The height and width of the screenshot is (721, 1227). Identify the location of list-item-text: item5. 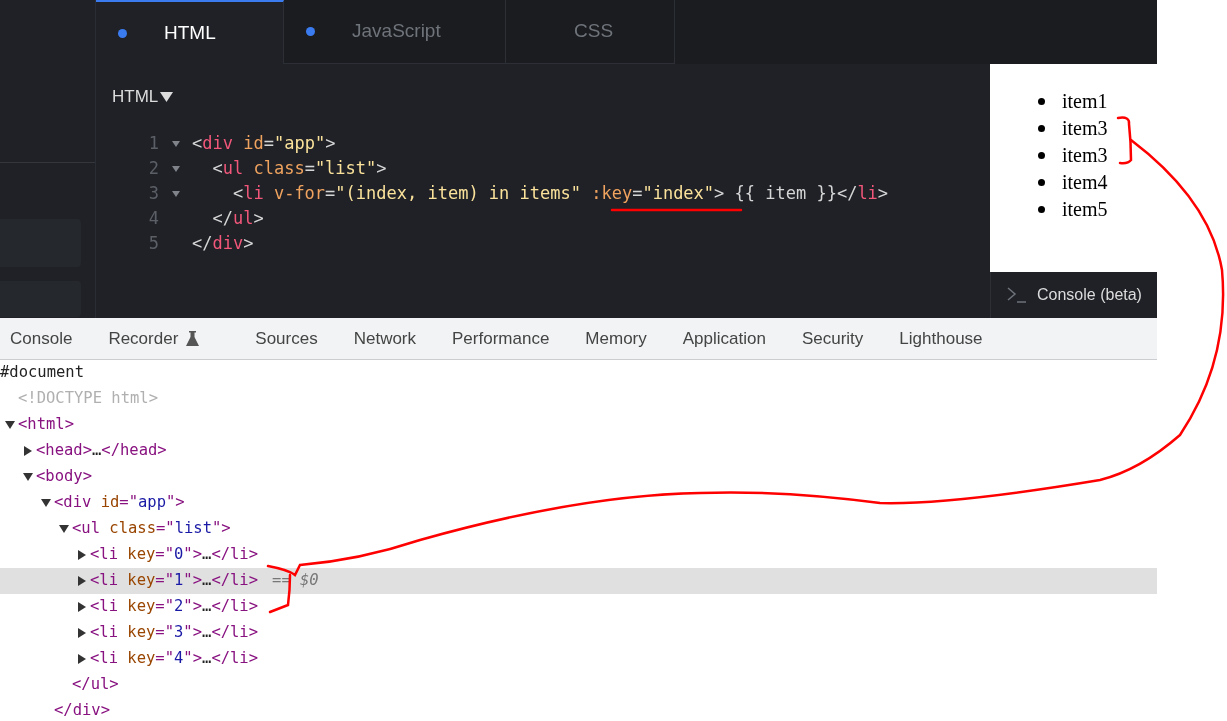
(1085, 209).